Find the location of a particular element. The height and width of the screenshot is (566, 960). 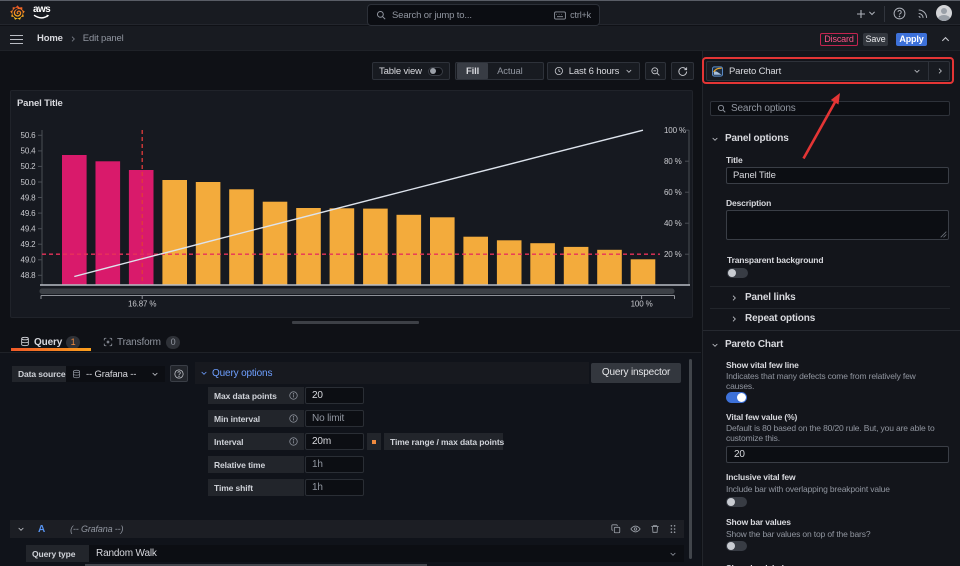

svg-text: 40 % is located at coordinates (673, 223).